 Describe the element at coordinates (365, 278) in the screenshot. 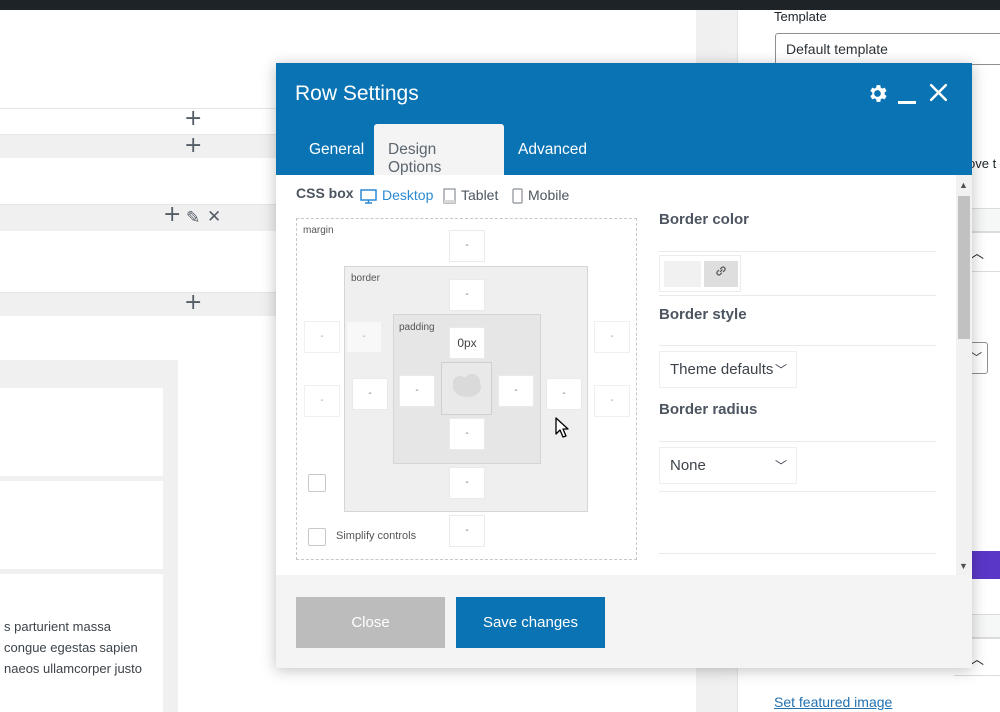

I see `border-label: border` at that location.